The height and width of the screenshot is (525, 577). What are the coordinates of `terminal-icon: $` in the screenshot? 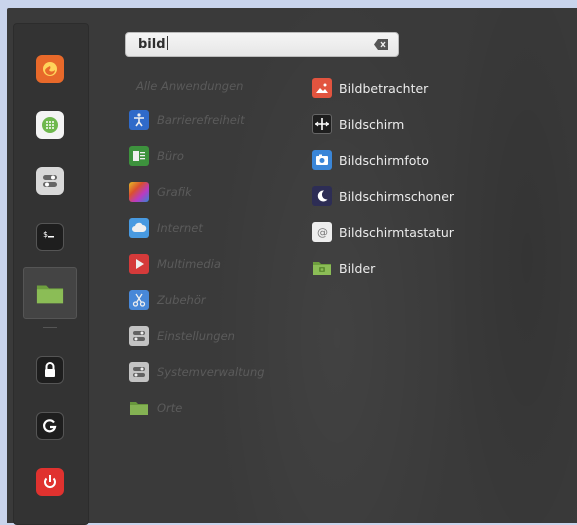 It's located at (50, 237).